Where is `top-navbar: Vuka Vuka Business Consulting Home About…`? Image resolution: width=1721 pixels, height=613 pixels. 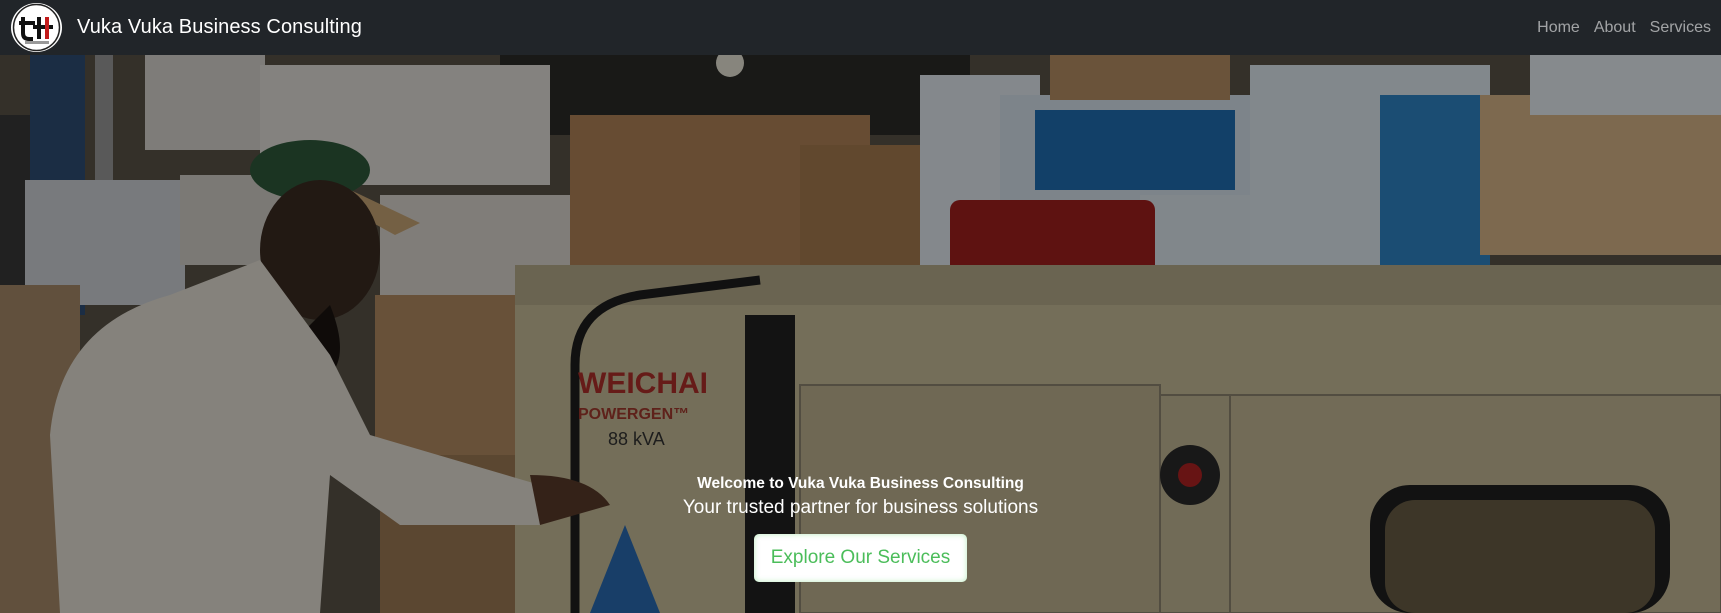 top-navbar: Vuka Vuka Business Consulting Home About… is located at coordinates (860, 27).